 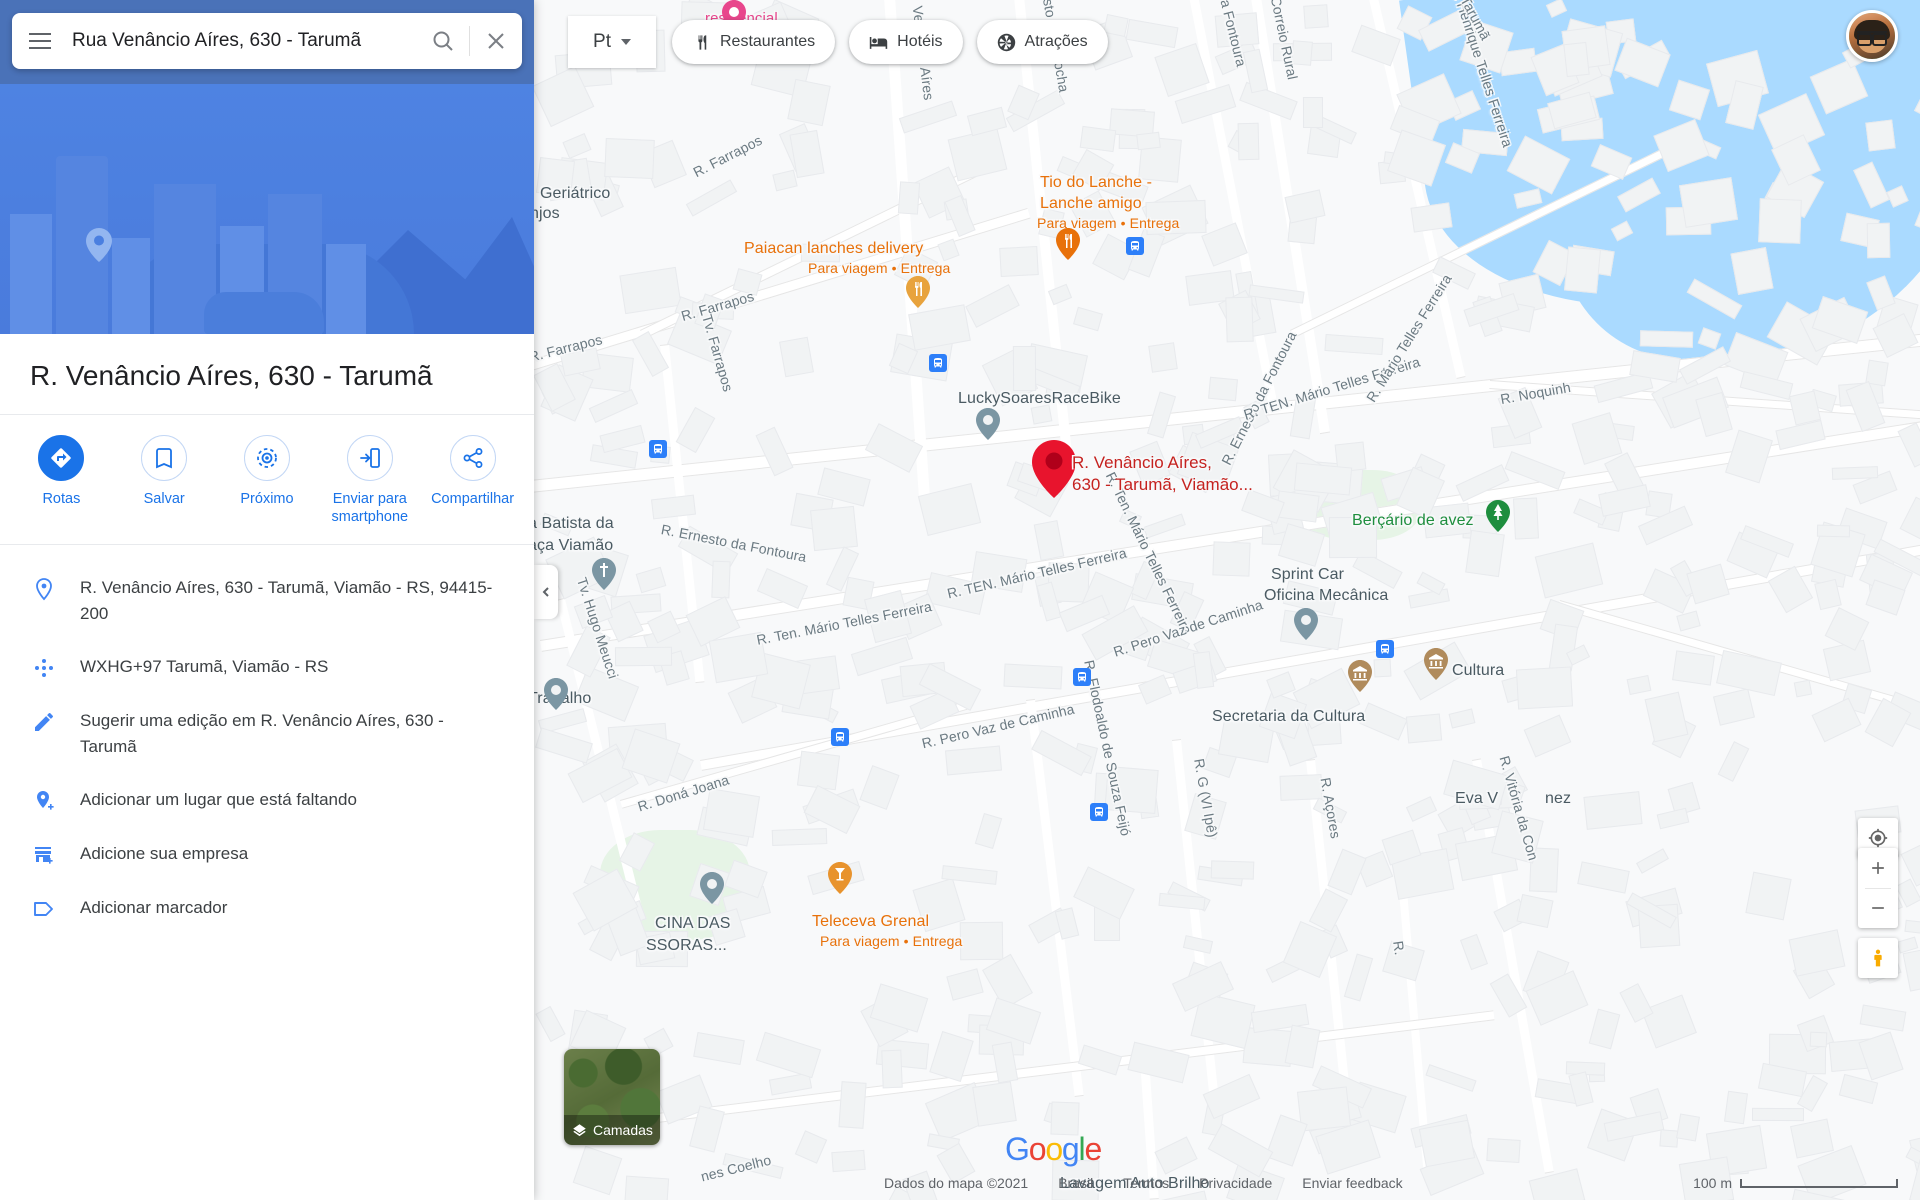 What do you see at coordinates (918, 292) in the screenshot?
I see `poi-pin-paiacan` at bounding box center [918, 292].